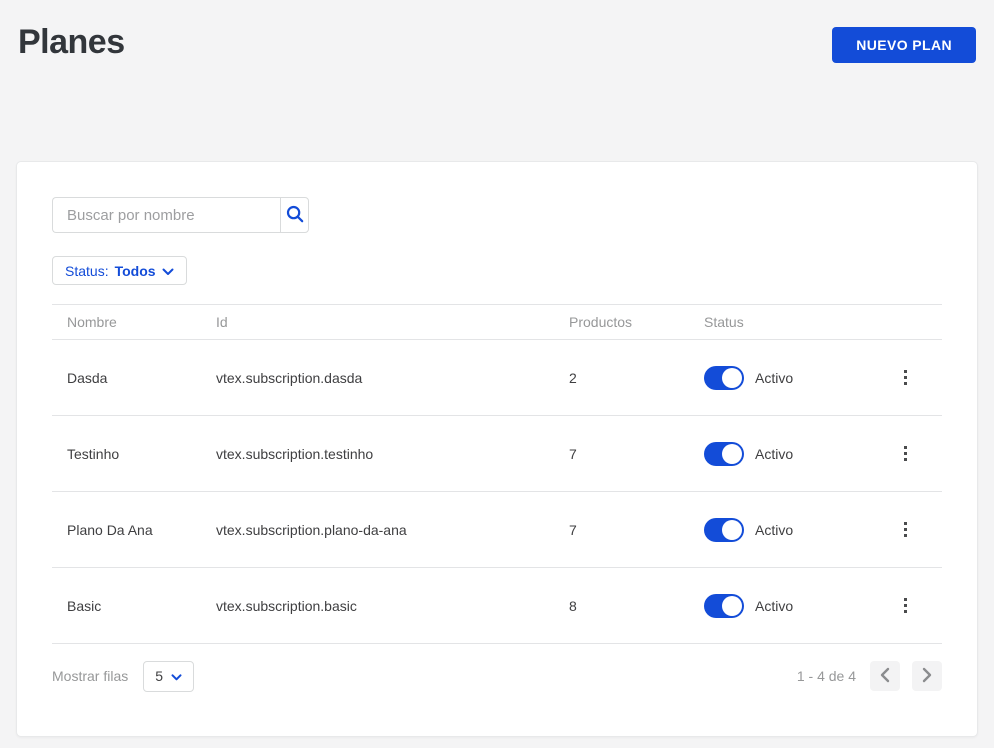  Describe the element at coordinates (110, 529) in the screenshot. I see `plan-name: Plano Da Ana` at that location.